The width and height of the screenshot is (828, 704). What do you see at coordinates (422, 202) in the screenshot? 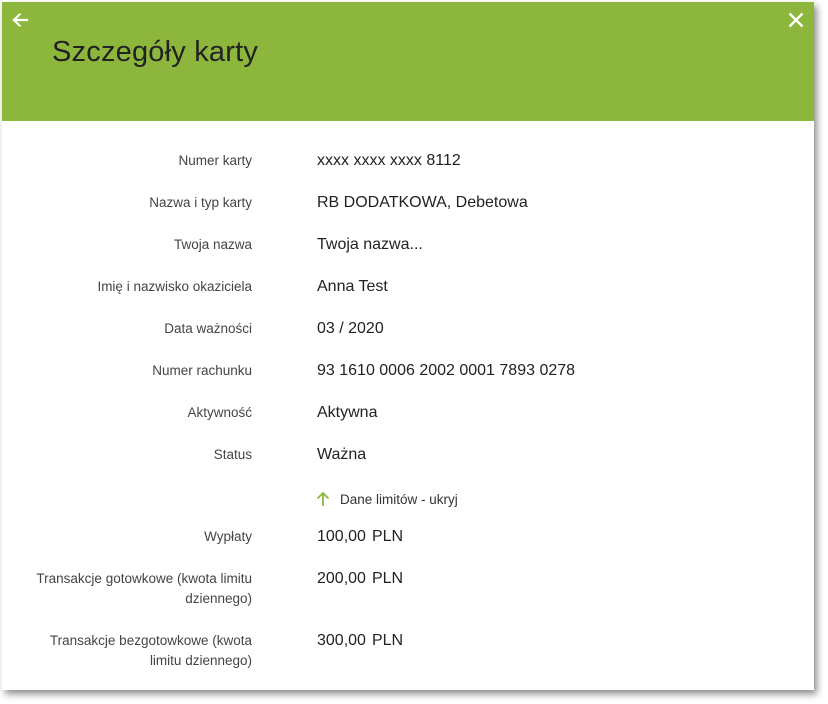
I see `detail-value: RB DODATKOWA, Debetowa` at bounding box center [422, 202].